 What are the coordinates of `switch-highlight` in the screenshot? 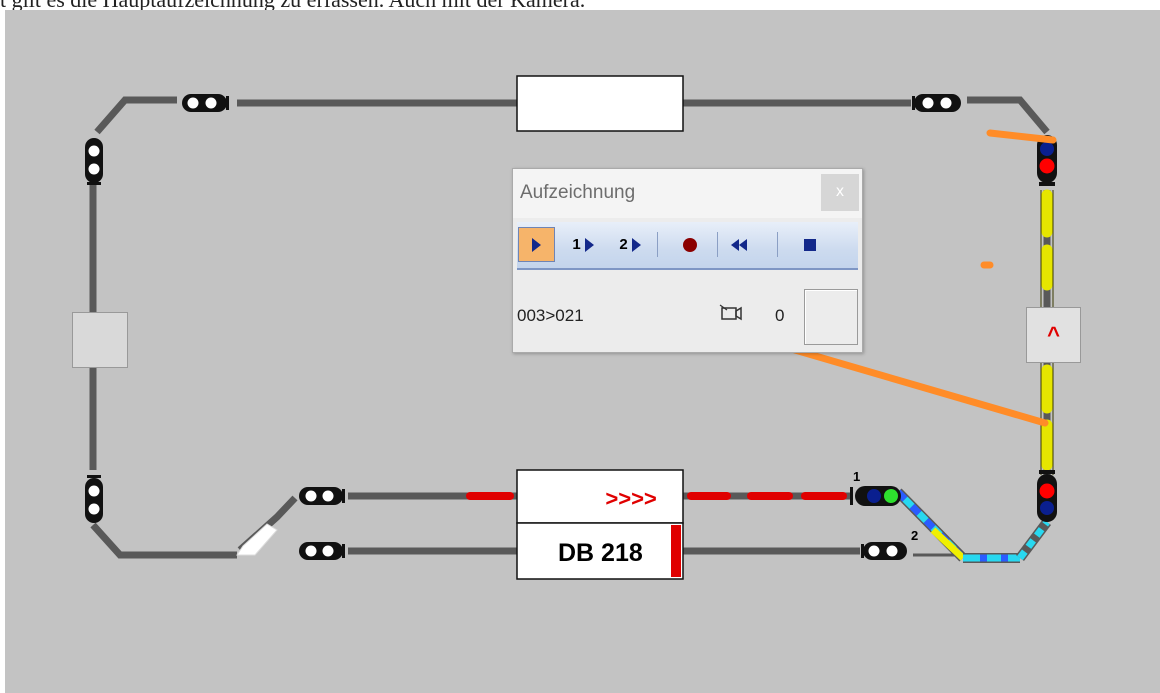 It's located at (257, 539).